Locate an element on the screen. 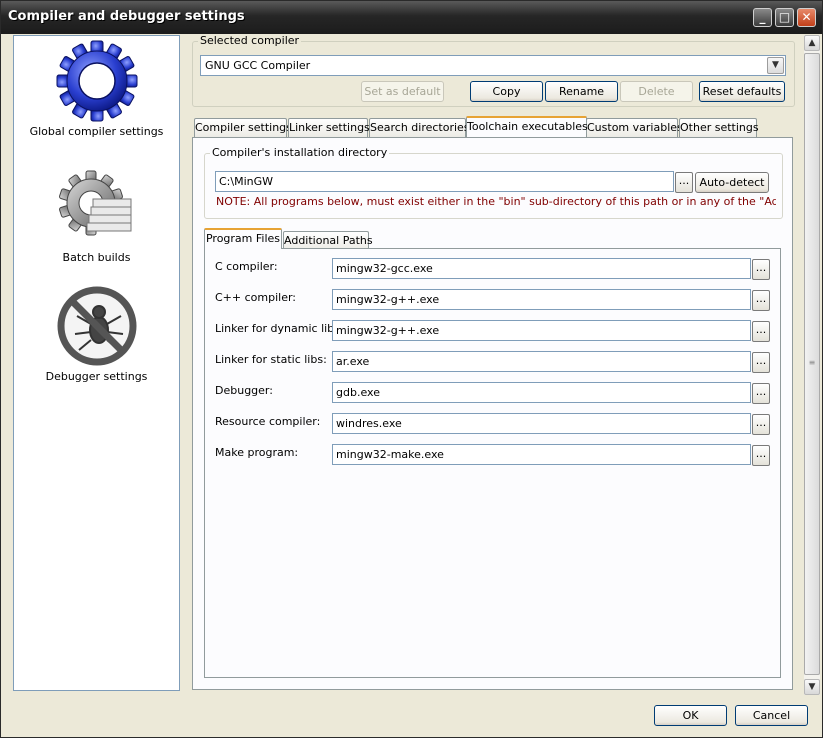 Image resolution: width=823 pixels, height=738 pixels. tab-other-settings: Other settings is located at coordinates (719, 127).